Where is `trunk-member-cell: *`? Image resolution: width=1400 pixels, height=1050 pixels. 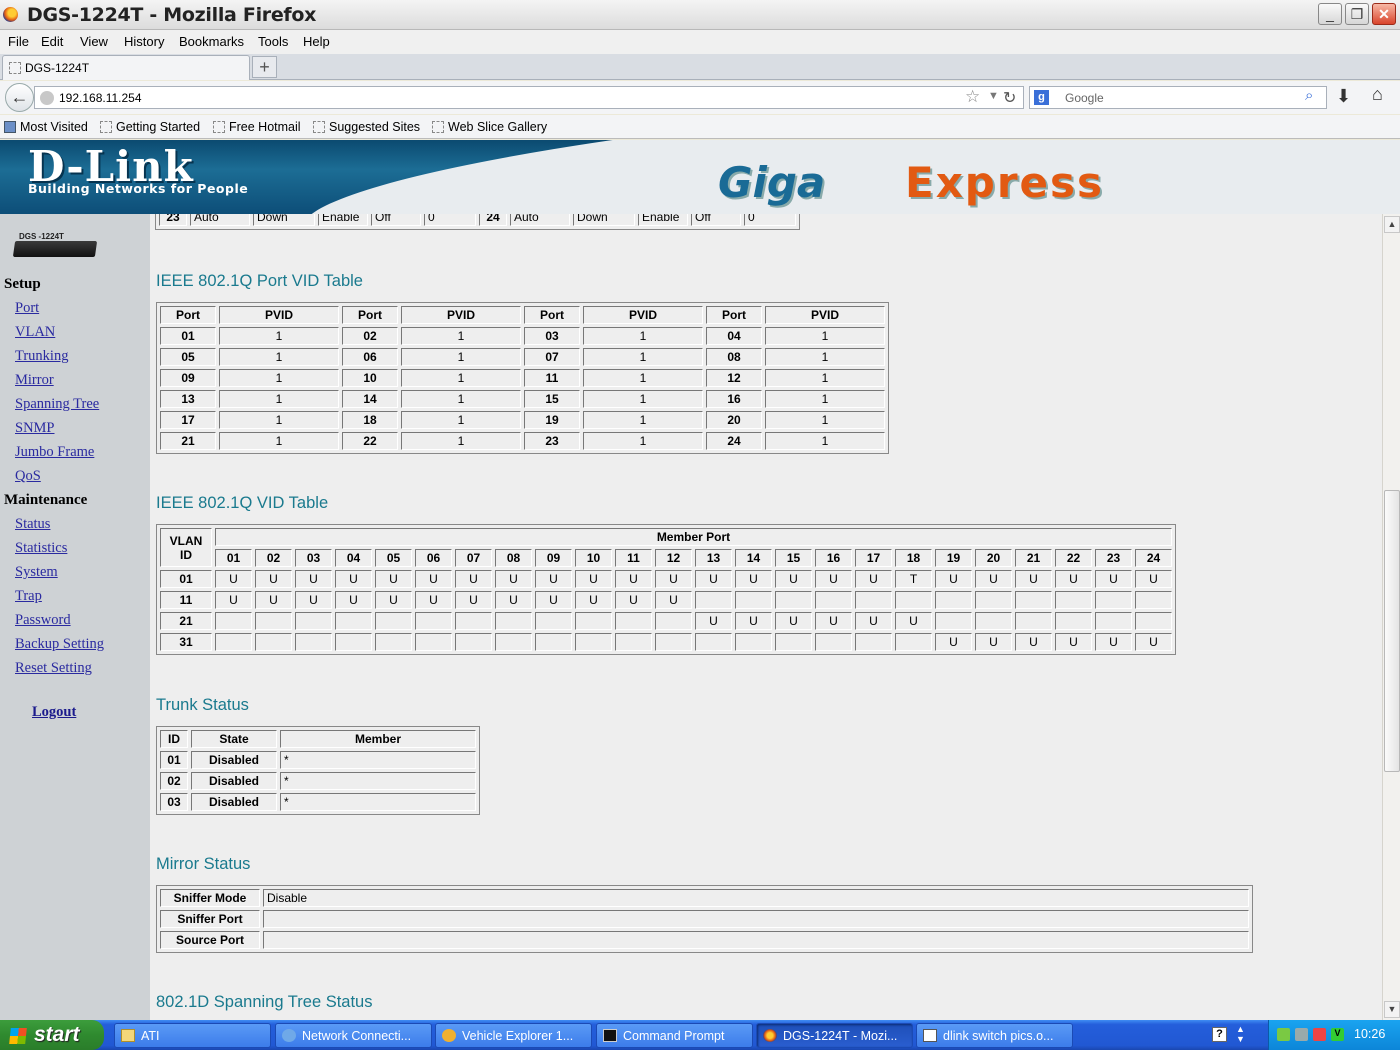 trunk-member-cell: * is located at coordinates (378, 802).